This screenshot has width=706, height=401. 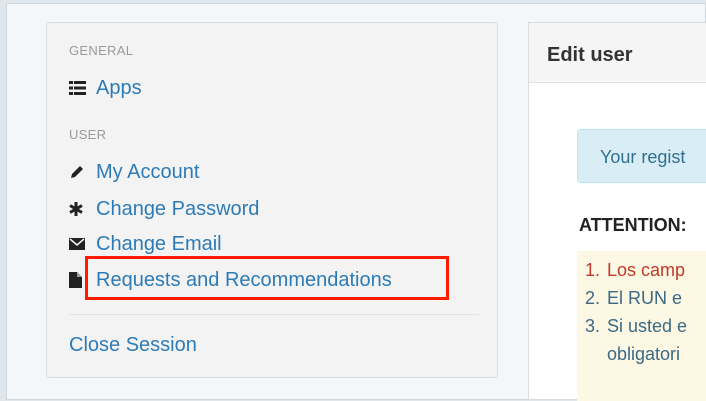 What do you see at coordinates (244, 279) in the screenshot?
I see `sidebar-item-label: Requests and Recommendations` at bounding box center [244, 279].